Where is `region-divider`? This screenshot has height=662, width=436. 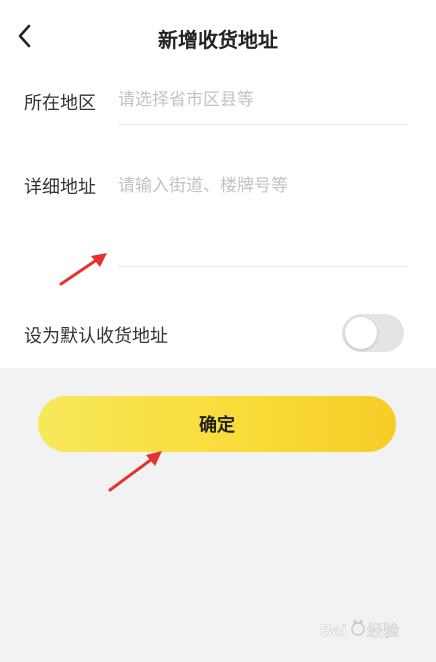 region-divider is located at coordinates (263, 124).